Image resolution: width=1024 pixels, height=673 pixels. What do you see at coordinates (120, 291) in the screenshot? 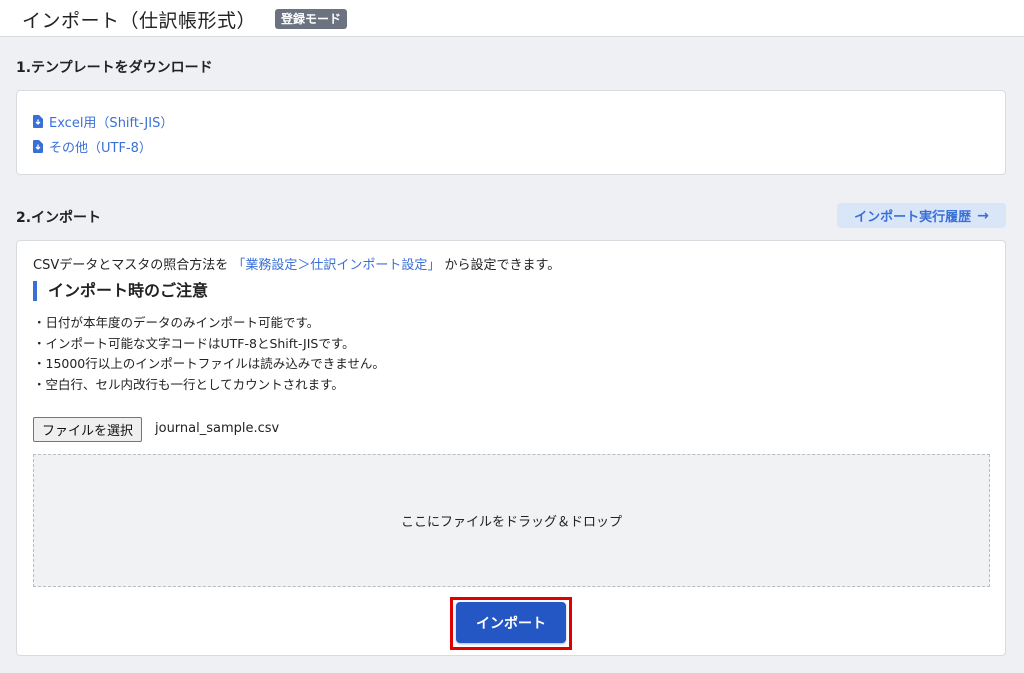
I see `notice-heading: インポート時のご注意` at bounding box center [120, 291].